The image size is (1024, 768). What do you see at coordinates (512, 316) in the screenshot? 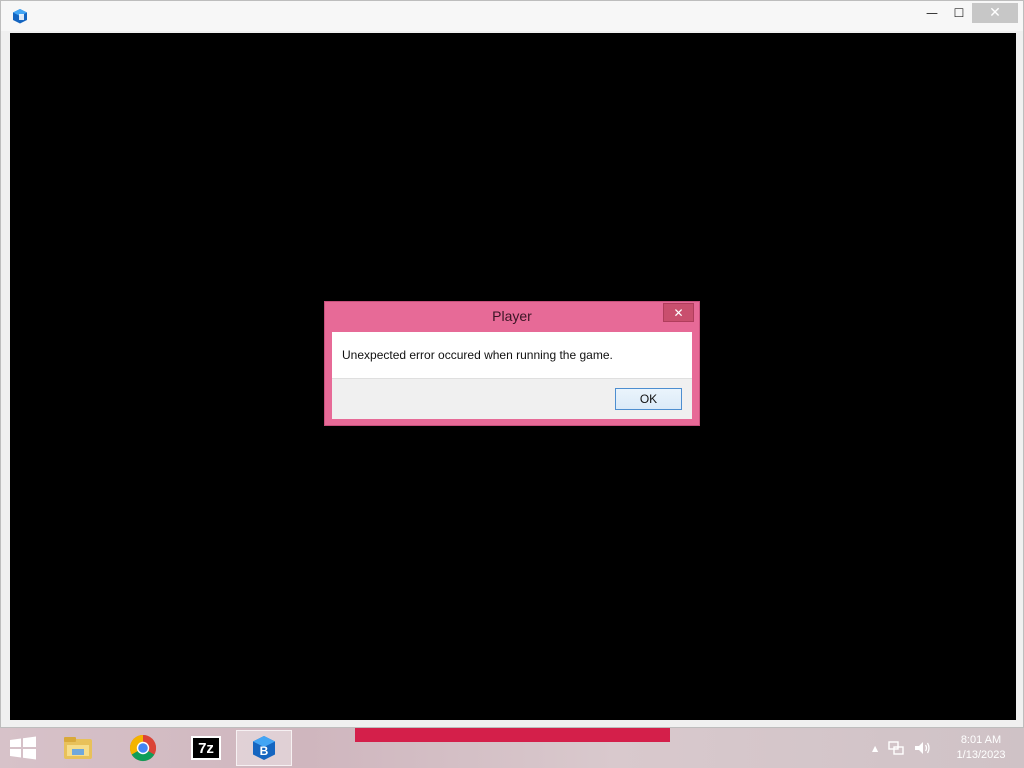
I see `dialog-title: Player` at bounding box center [512, 316].